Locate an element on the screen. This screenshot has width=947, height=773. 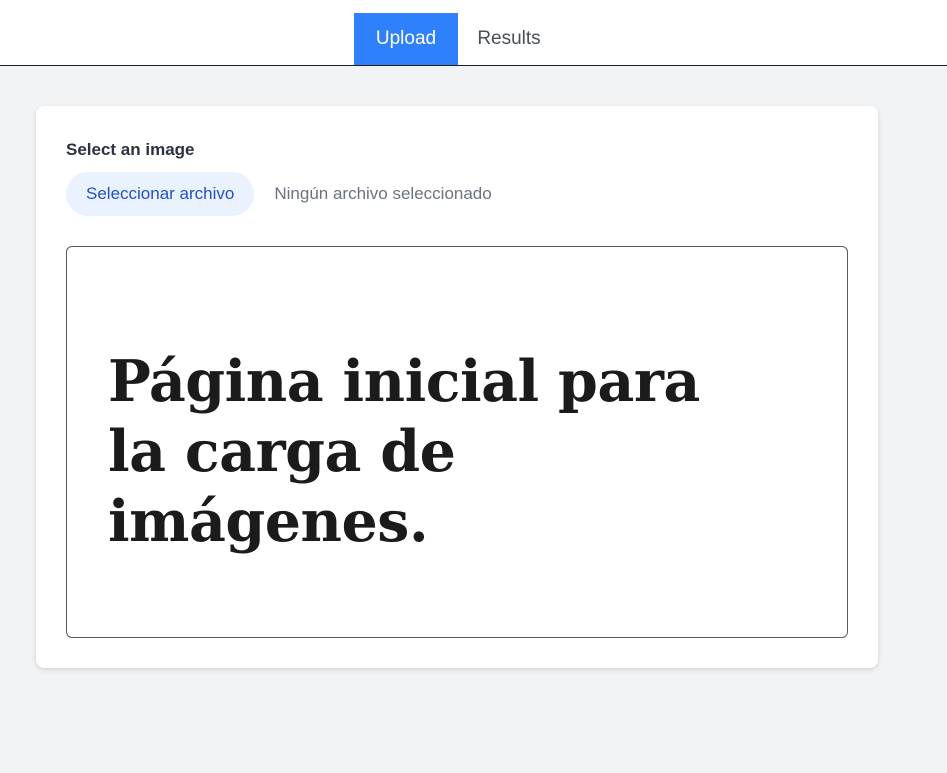
tab-upload: Upload is located at coordinates (406, 39).